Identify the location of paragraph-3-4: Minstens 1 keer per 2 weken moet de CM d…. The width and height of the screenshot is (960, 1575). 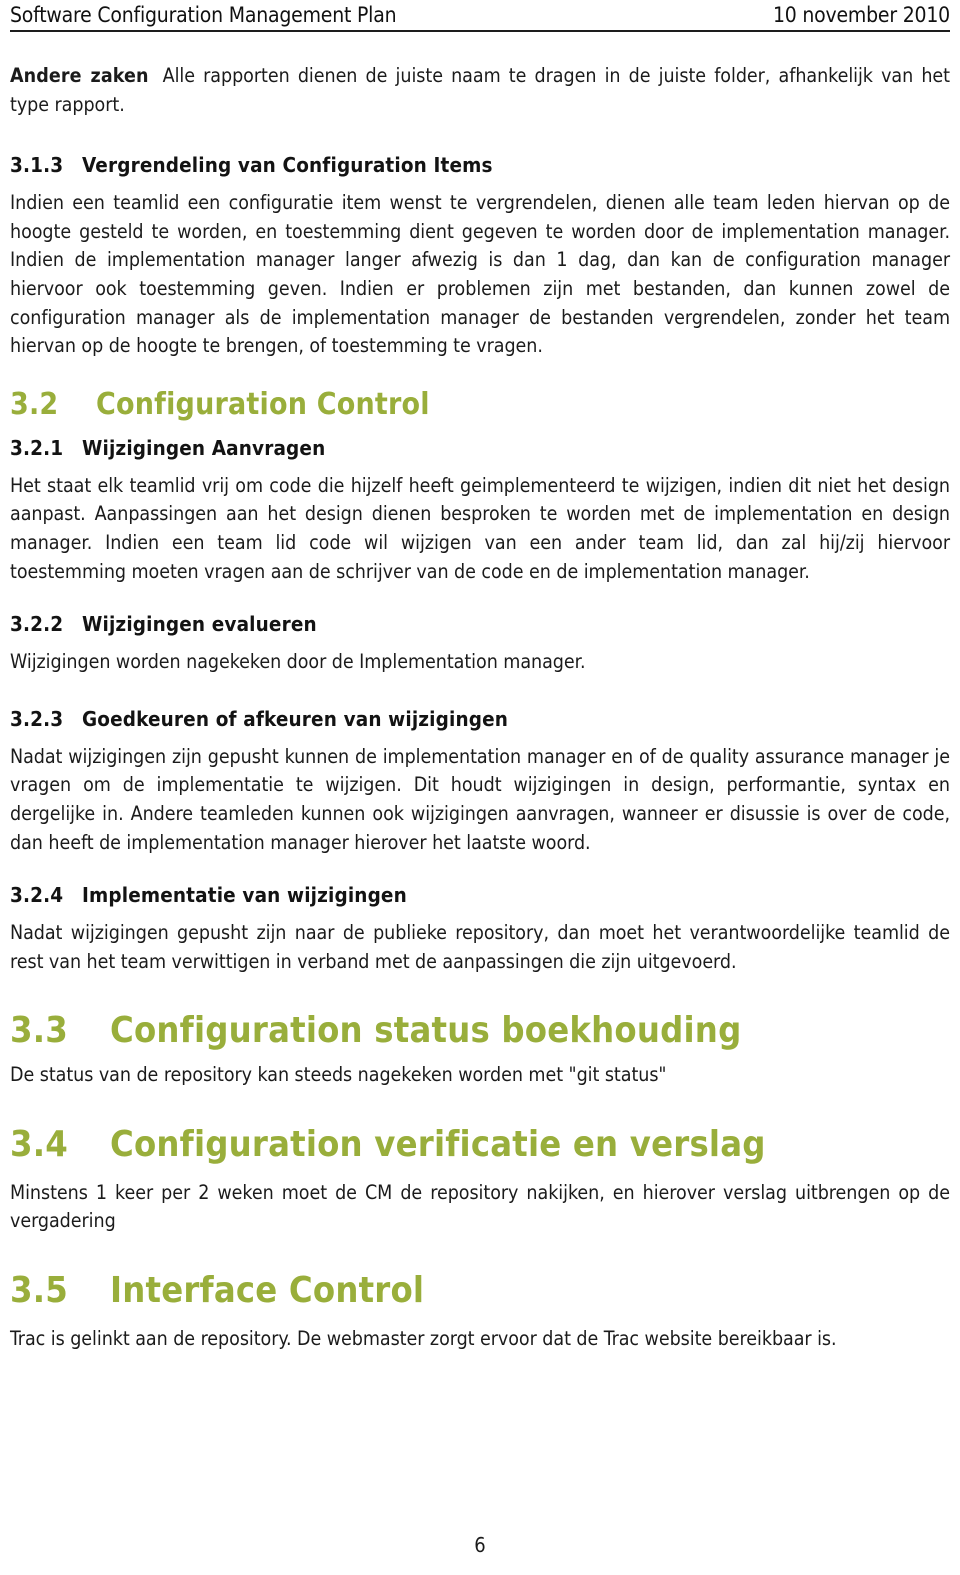
(480, 1206).